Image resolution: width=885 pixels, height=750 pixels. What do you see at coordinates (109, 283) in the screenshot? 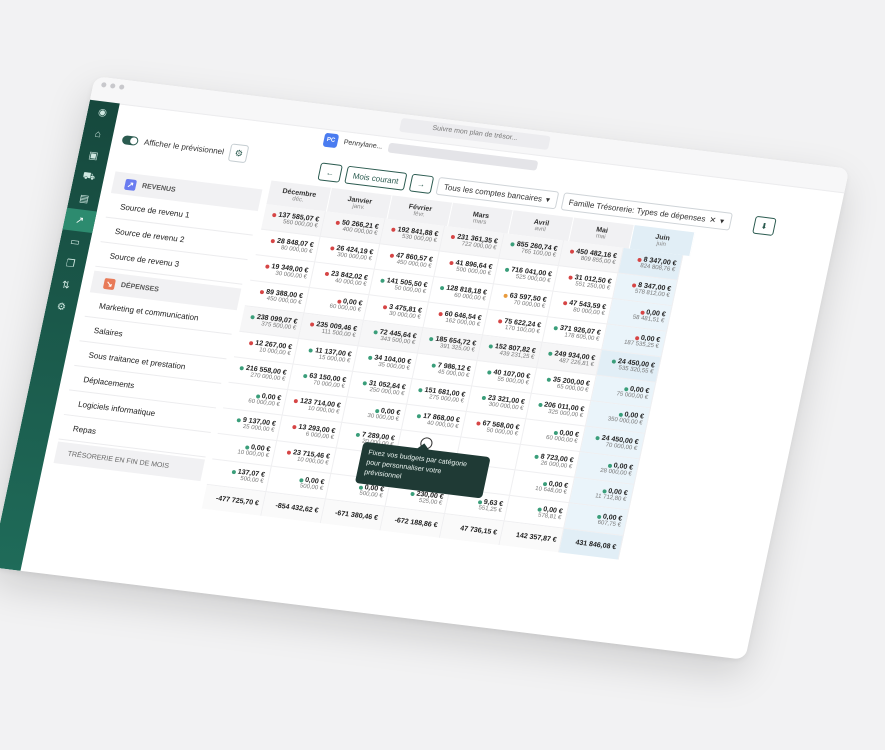
I see `arrow-down-icon: ↘` at bounding box center [109, 283].